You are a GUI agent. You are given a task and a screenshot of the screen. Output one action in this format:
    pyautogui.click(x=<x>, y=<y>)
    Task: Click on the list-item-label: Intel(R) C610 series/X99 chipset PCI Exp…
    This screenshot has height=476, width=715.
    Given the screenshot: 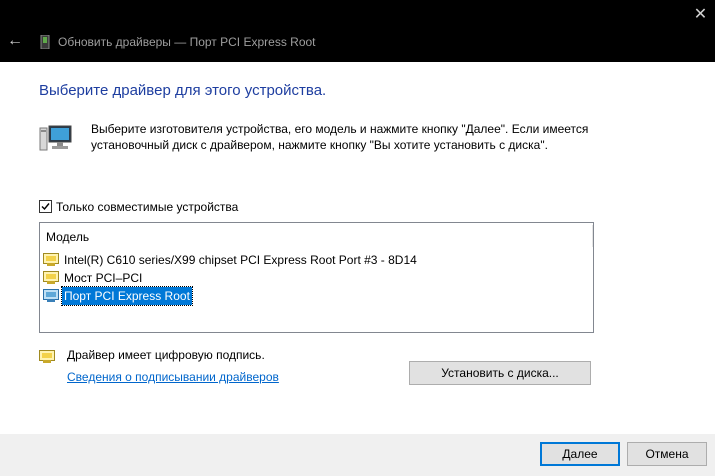 What is the action you would take?
    pyautogui.click(x=240, y=260)
    